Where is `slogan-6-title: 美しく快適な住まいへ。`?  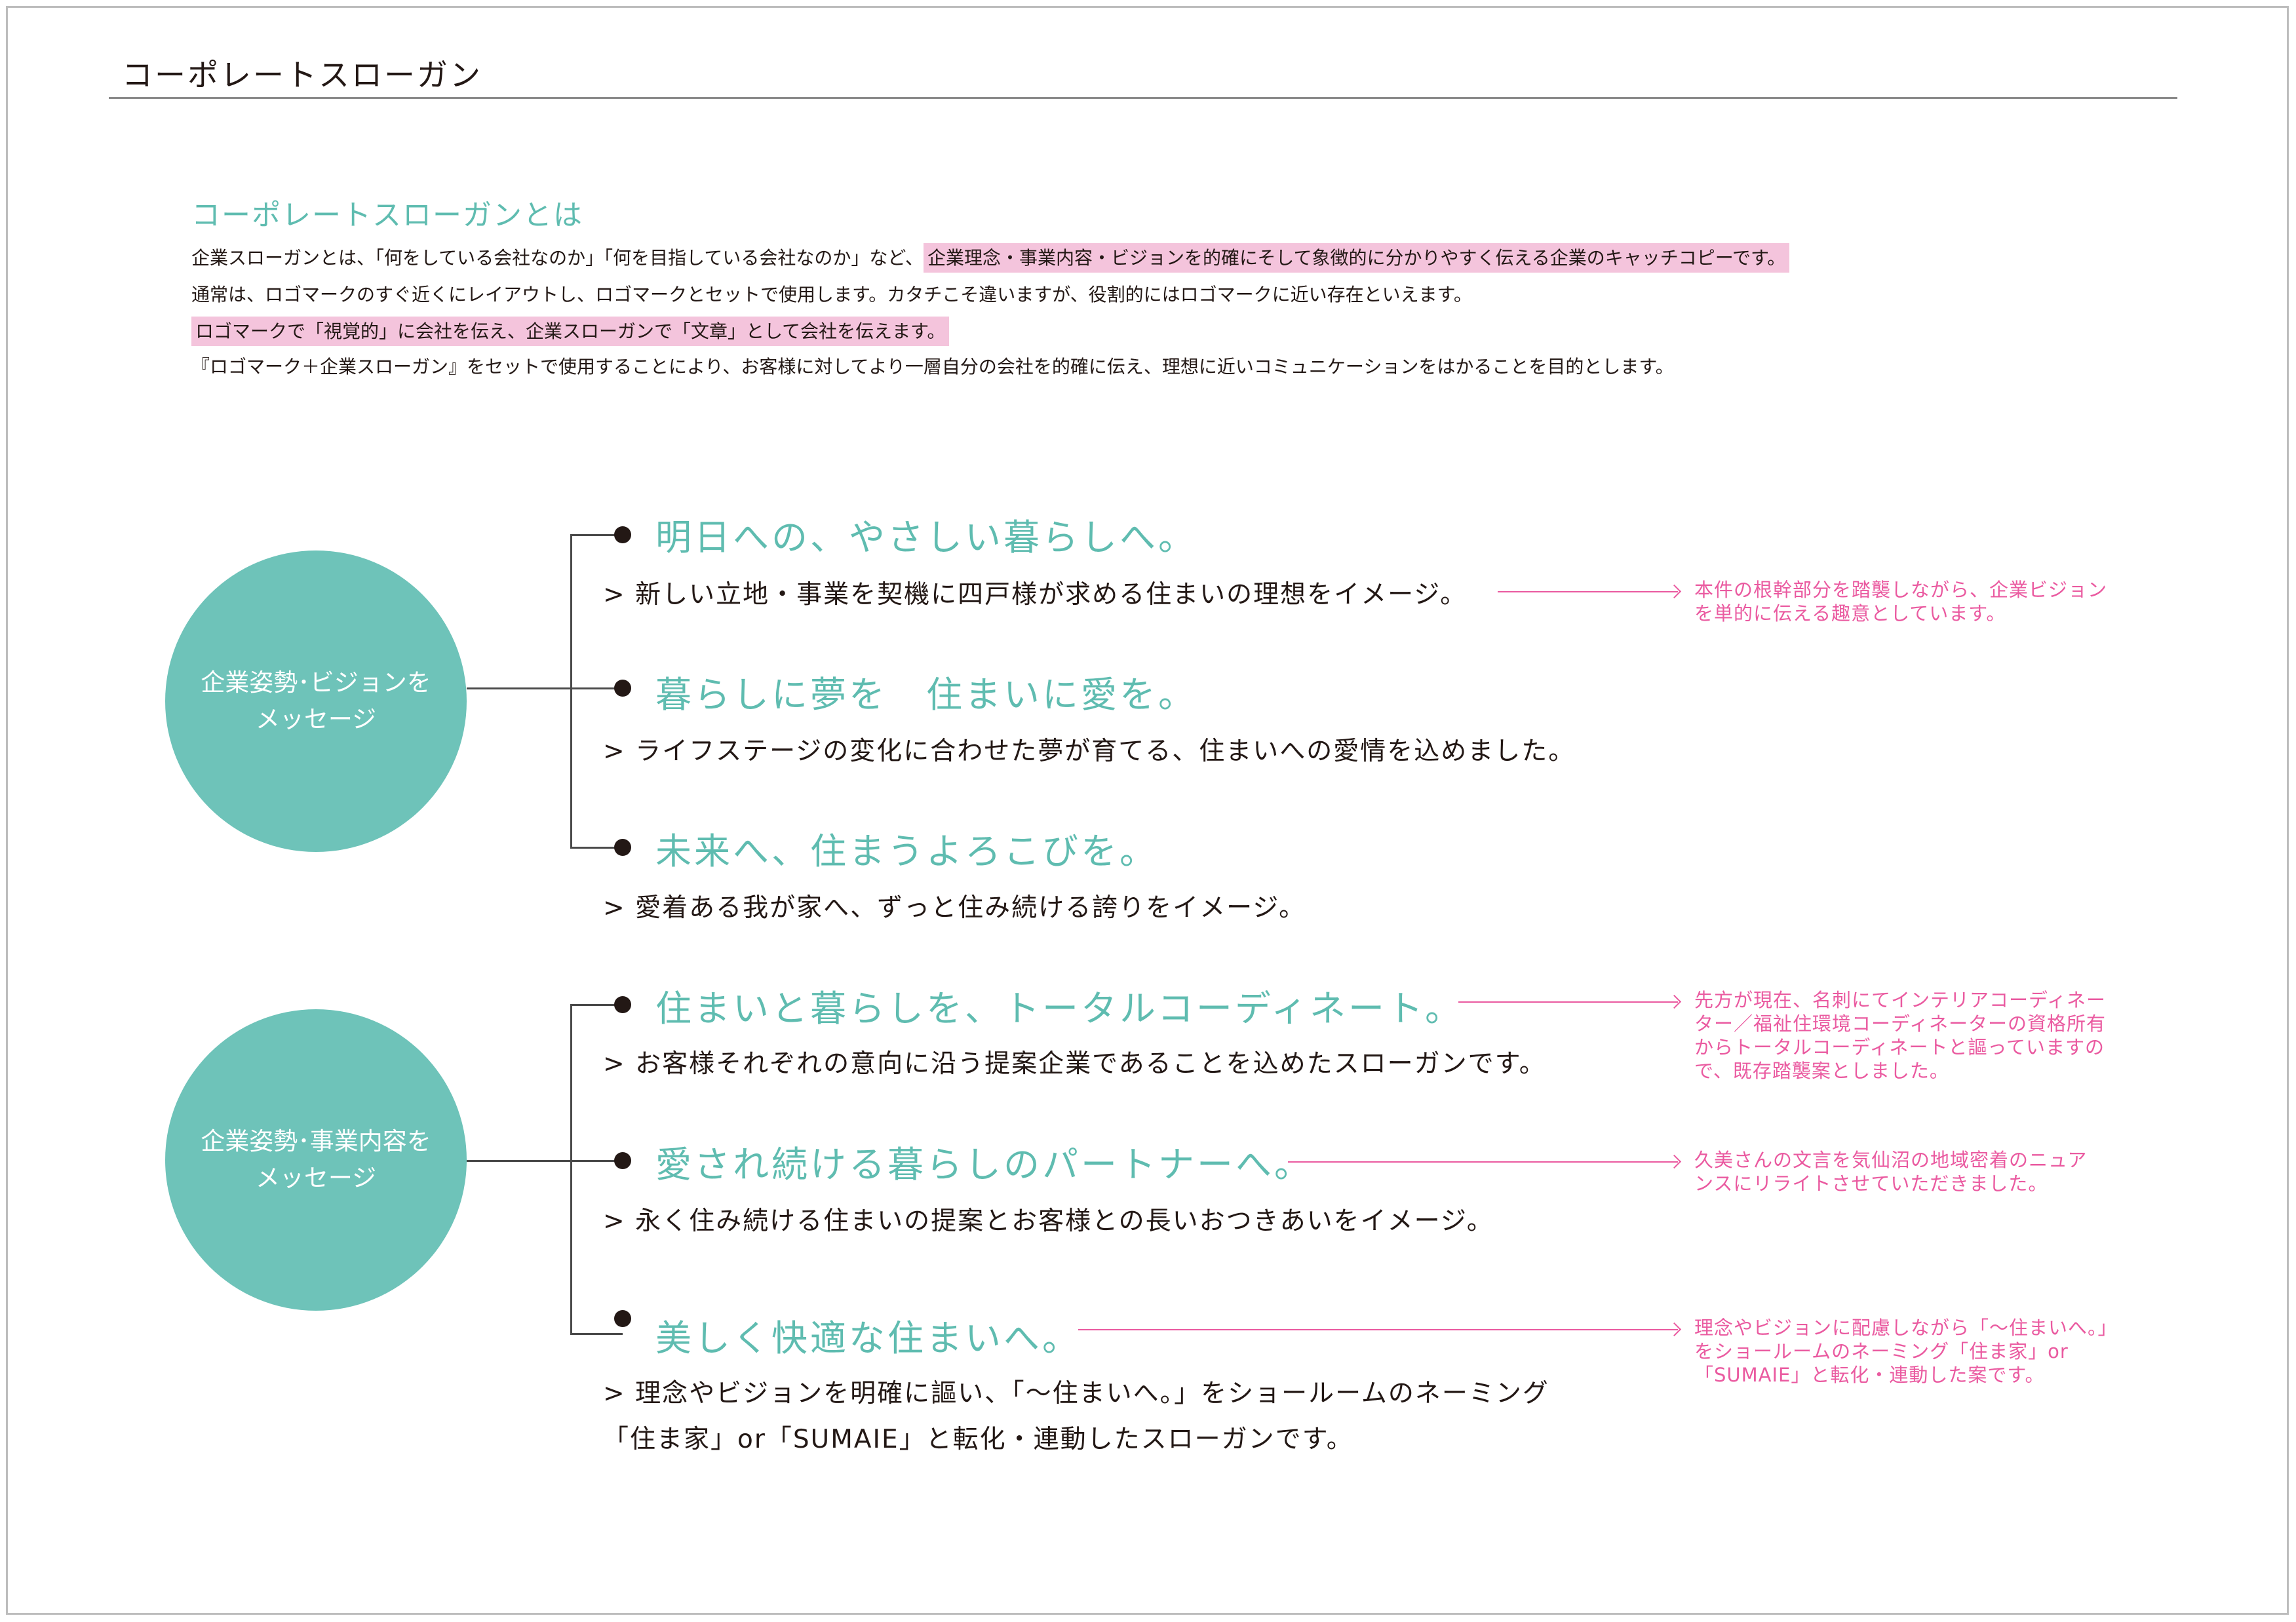 slogan-6-title: 美しく快適な住まいへ。 is located at coordinates (868, 1338).